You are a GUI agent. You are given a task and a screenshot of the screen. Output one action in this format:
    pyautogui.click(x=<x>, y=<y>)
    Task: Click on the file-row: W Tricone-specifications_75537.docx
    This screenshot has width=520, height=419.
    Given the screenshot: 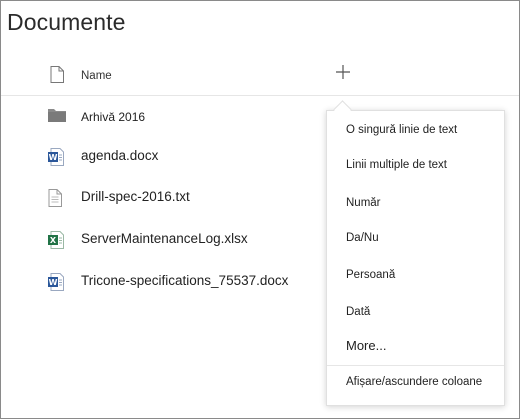 What is the action you would take?
    pyautogui.click(x=161, y=282)
    